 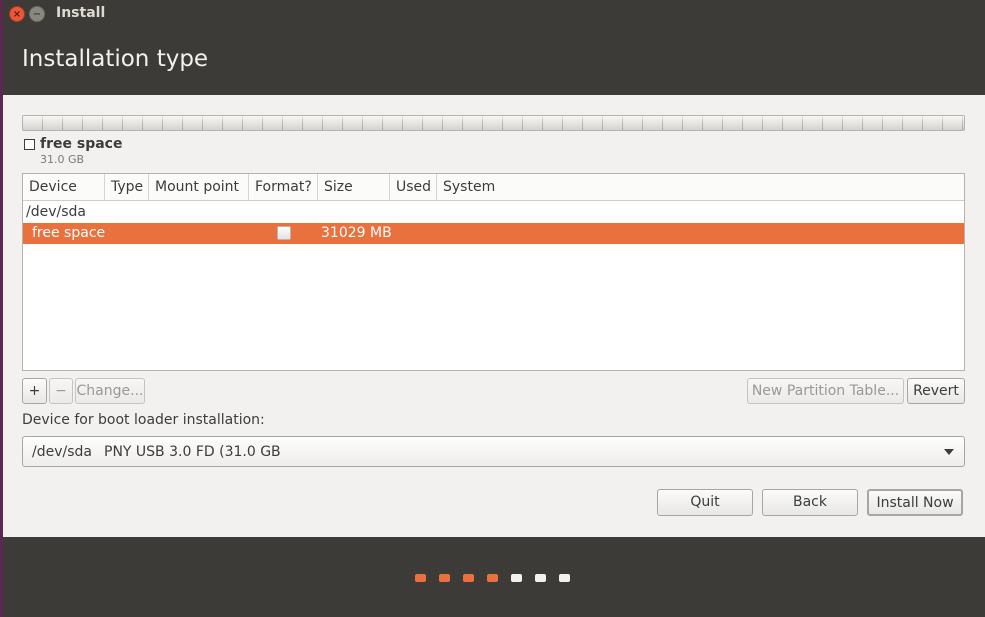 I want to click on column-system: System, so click(x=700, y=187).